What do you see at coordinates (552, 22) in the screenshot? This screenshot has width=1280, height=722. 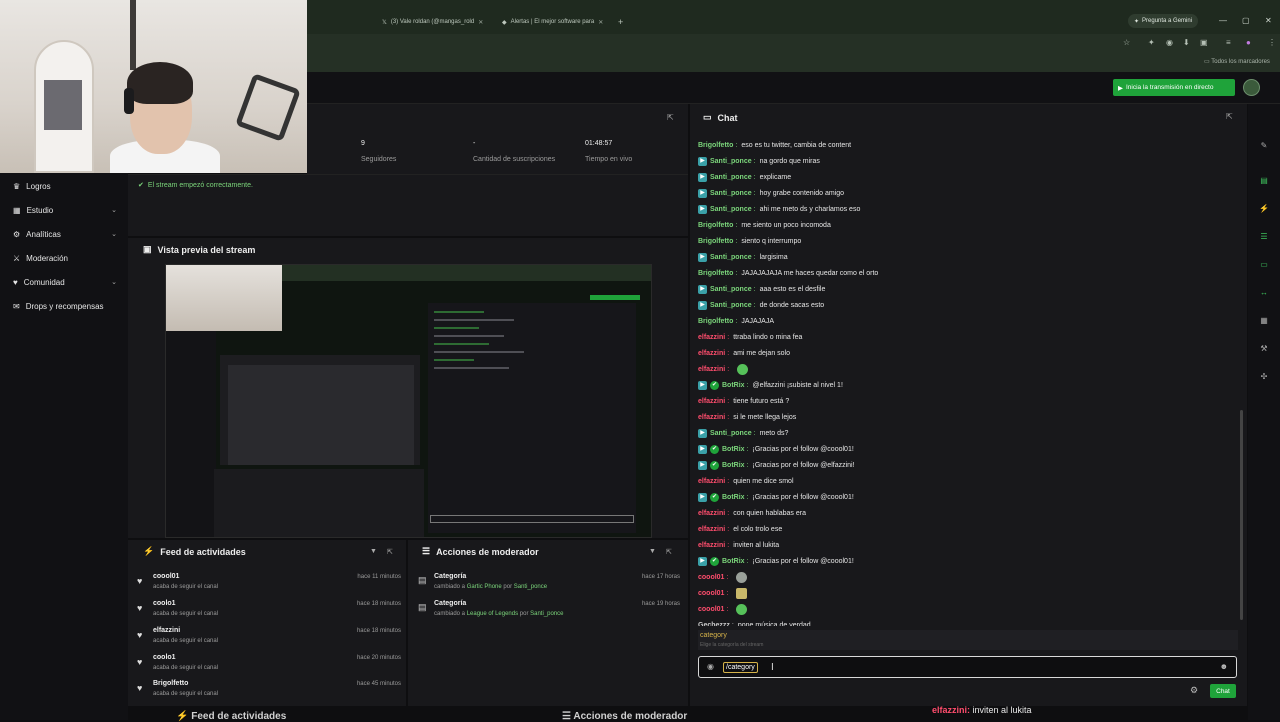 I see `browser-tab-2: ◆ Alertas | El mejor software para ✕` at bounding box center [552, 22].